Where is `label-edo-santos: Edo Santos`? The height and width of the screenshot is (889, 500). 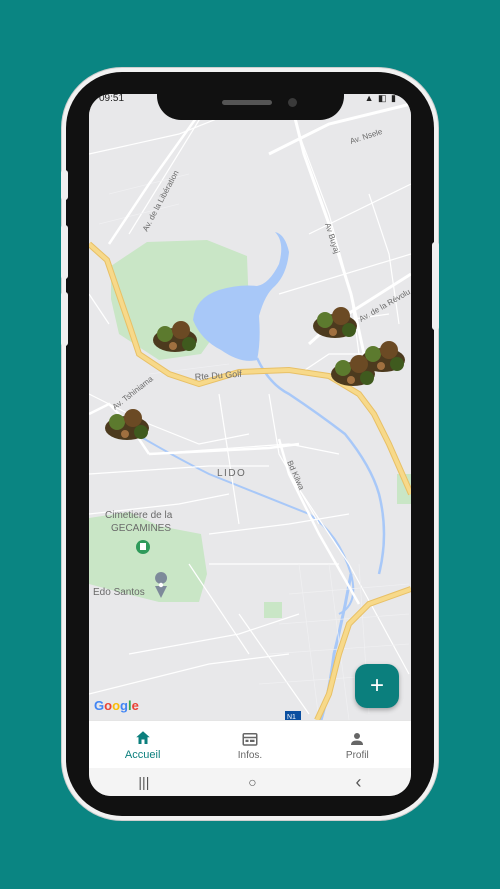 label-edo-santos: Edo Santos is located at coordinates (119, 592).